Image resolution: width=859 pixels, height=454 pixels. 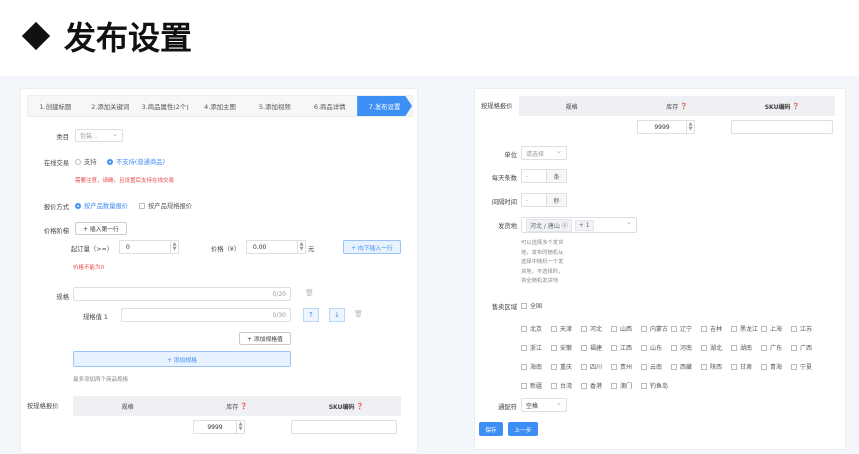 What do you see at coordinates (596, 386) in the screenshot?
I see `checkbox-label: 香港` at bounding box center [596, 386].